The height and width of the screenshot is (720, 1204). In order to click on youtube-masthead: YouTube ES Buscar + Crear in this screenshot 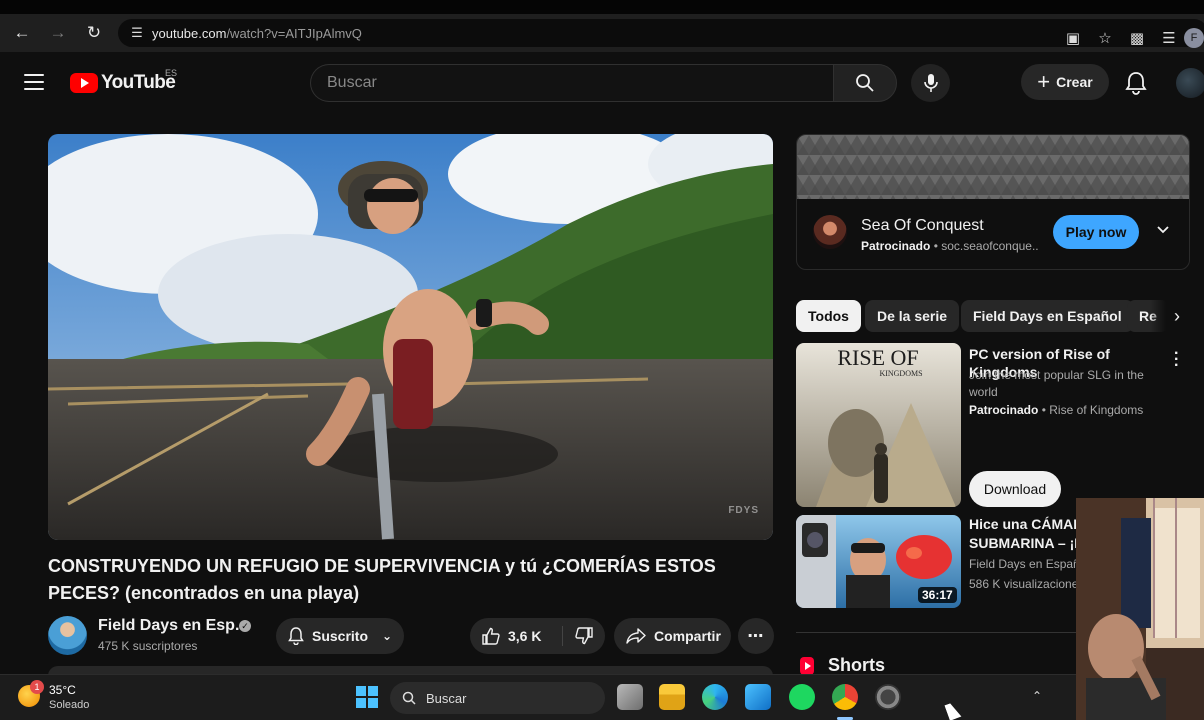, I will do `click(602, 83)`.